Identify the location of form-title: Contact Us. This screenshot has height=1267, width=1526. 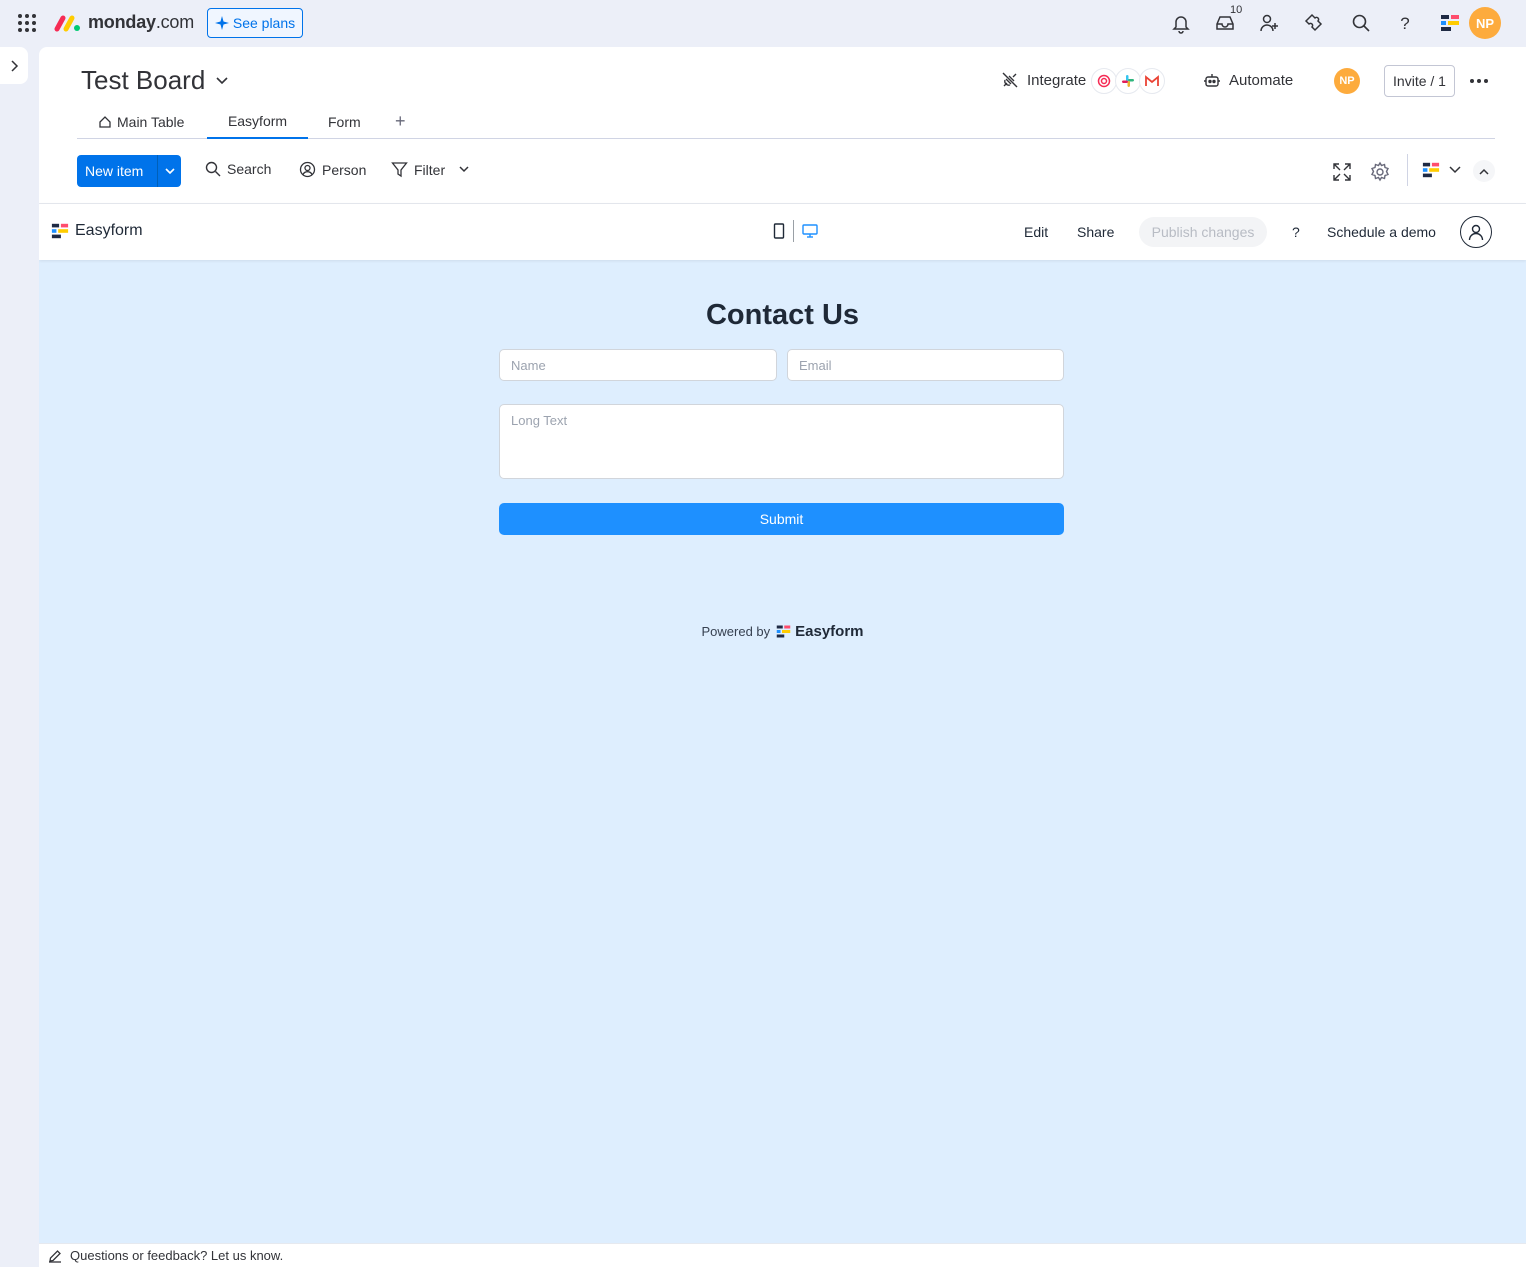
(782, 315).